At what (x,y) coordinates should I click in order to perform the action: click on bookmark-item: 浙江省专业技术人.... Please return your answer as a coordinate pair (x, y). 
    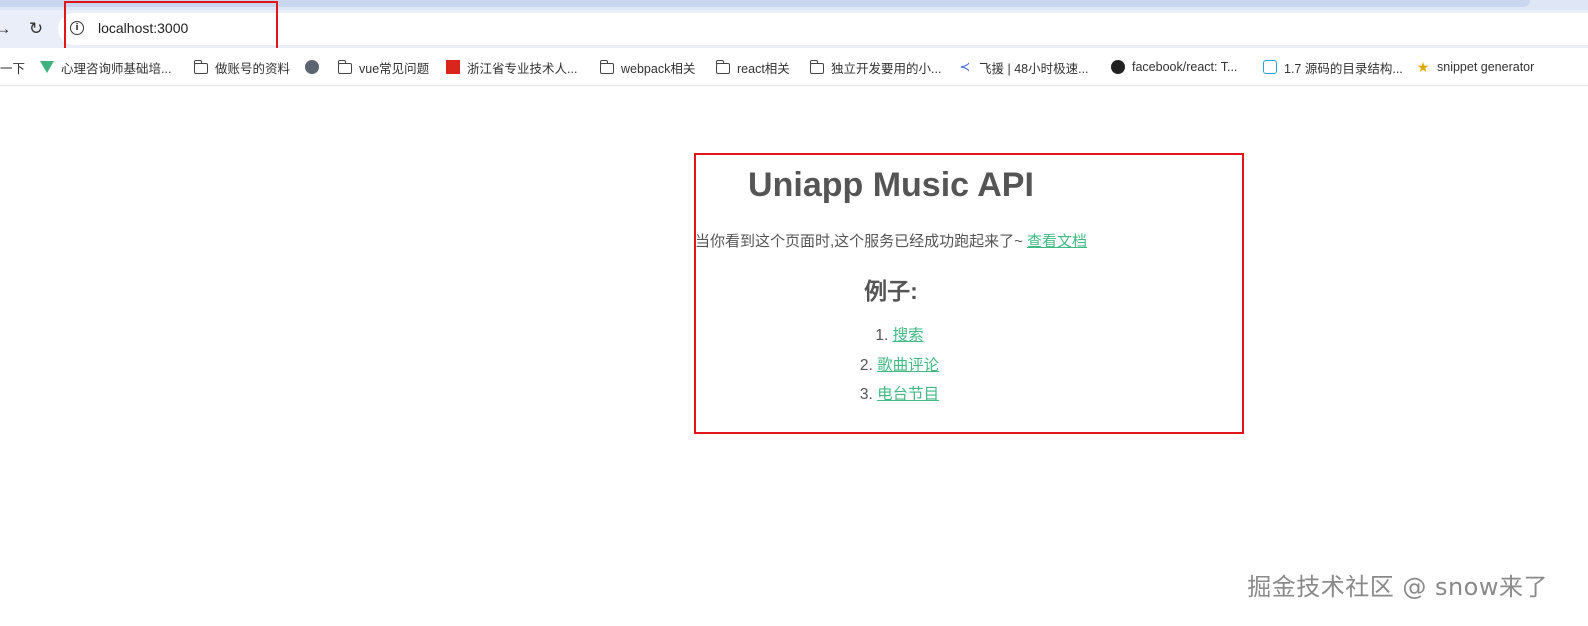
    Looking at the image, I should click on (511, 67).